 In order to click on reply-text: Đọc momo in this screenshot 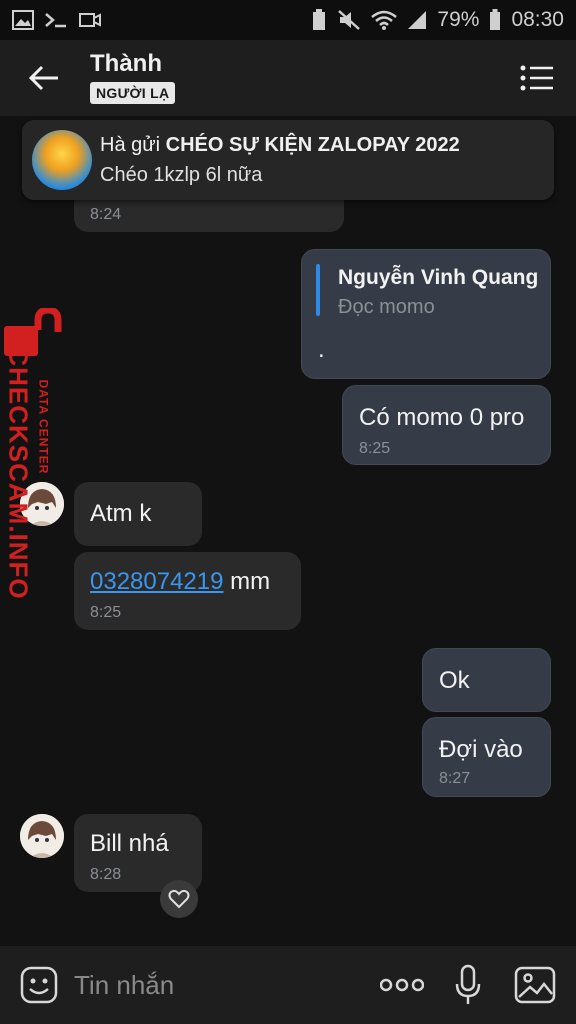, I will do `click(386, 307)`.